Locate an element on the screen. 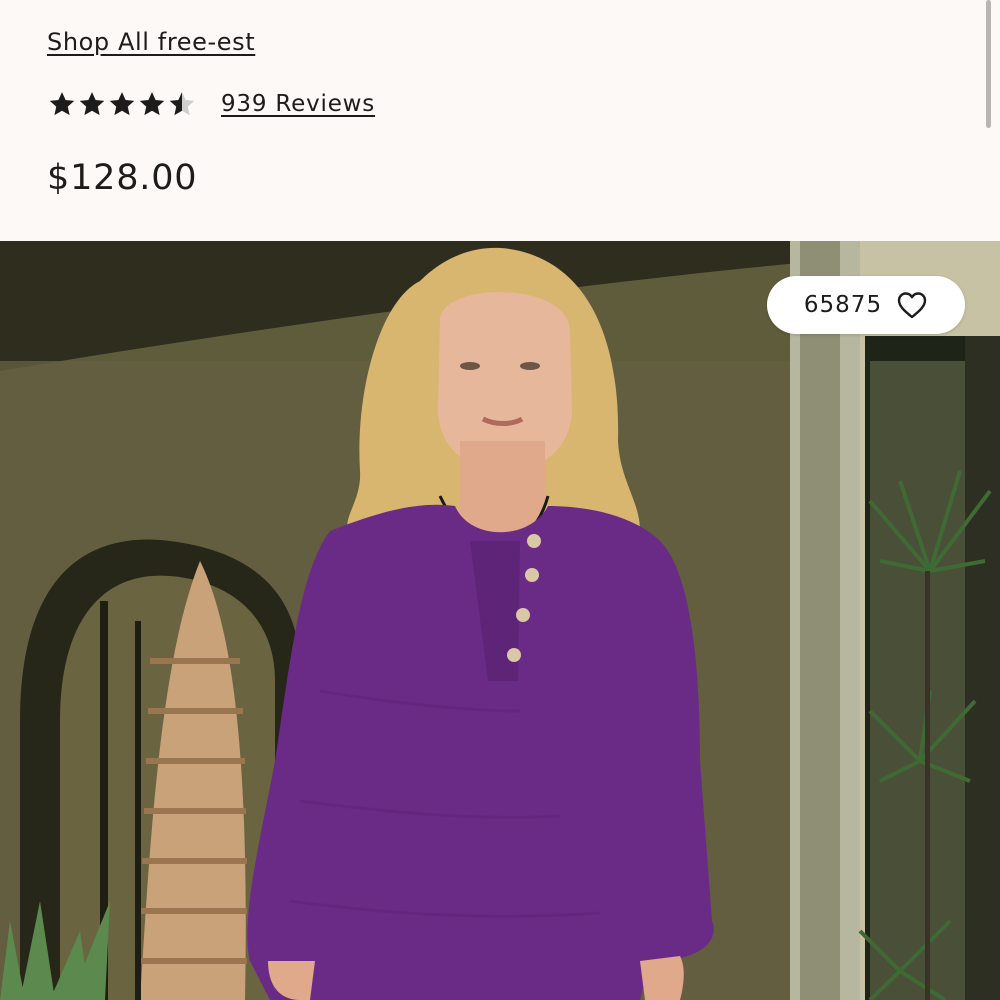 This screenshot has height=1000, width=1000. like-button: 65875 is located at coordinates (866, 305).